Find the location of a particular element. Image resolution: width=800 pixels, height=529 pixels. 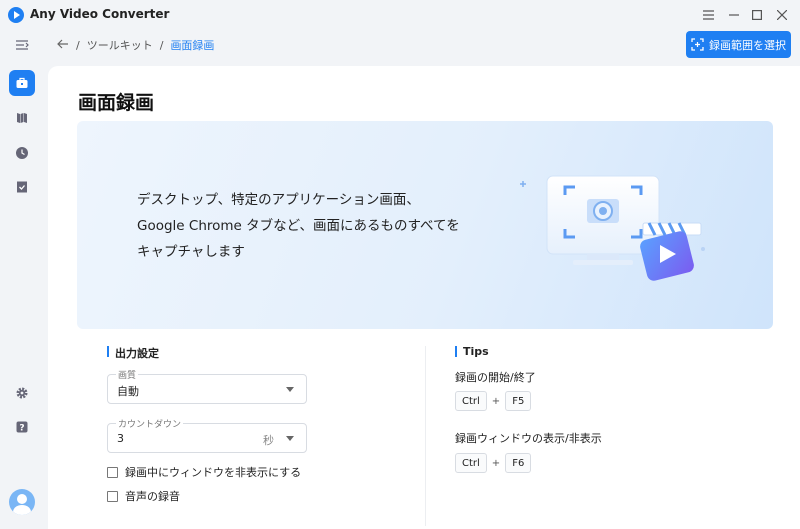

select-area-icon is located at coordinates (697, 44).